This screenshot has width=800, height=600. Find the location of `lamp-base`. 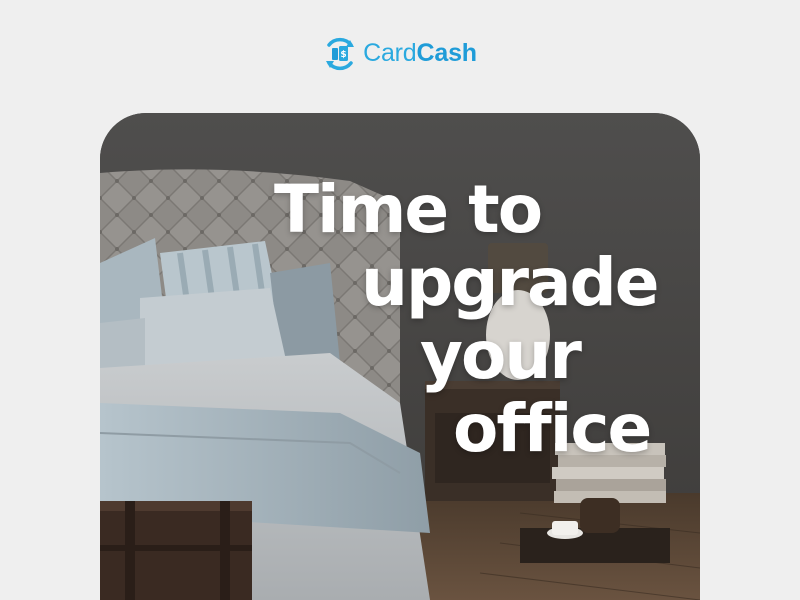

lamp-base is located at coordinates (518, 335).